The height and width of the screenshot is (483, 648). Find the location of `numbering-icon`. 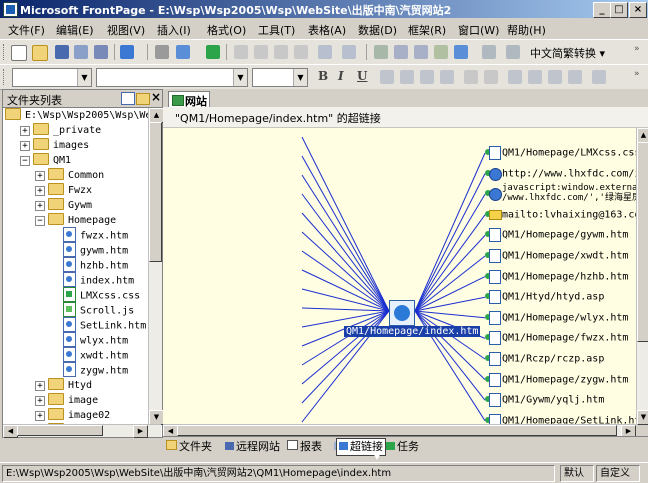

numbering-icon is located at coordinates (515, 77).